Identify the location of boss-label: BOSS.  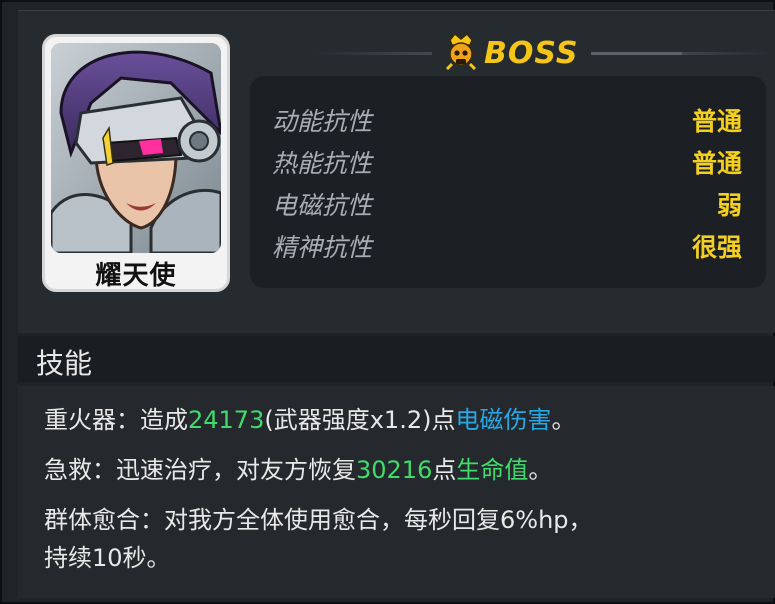
(531, 53).